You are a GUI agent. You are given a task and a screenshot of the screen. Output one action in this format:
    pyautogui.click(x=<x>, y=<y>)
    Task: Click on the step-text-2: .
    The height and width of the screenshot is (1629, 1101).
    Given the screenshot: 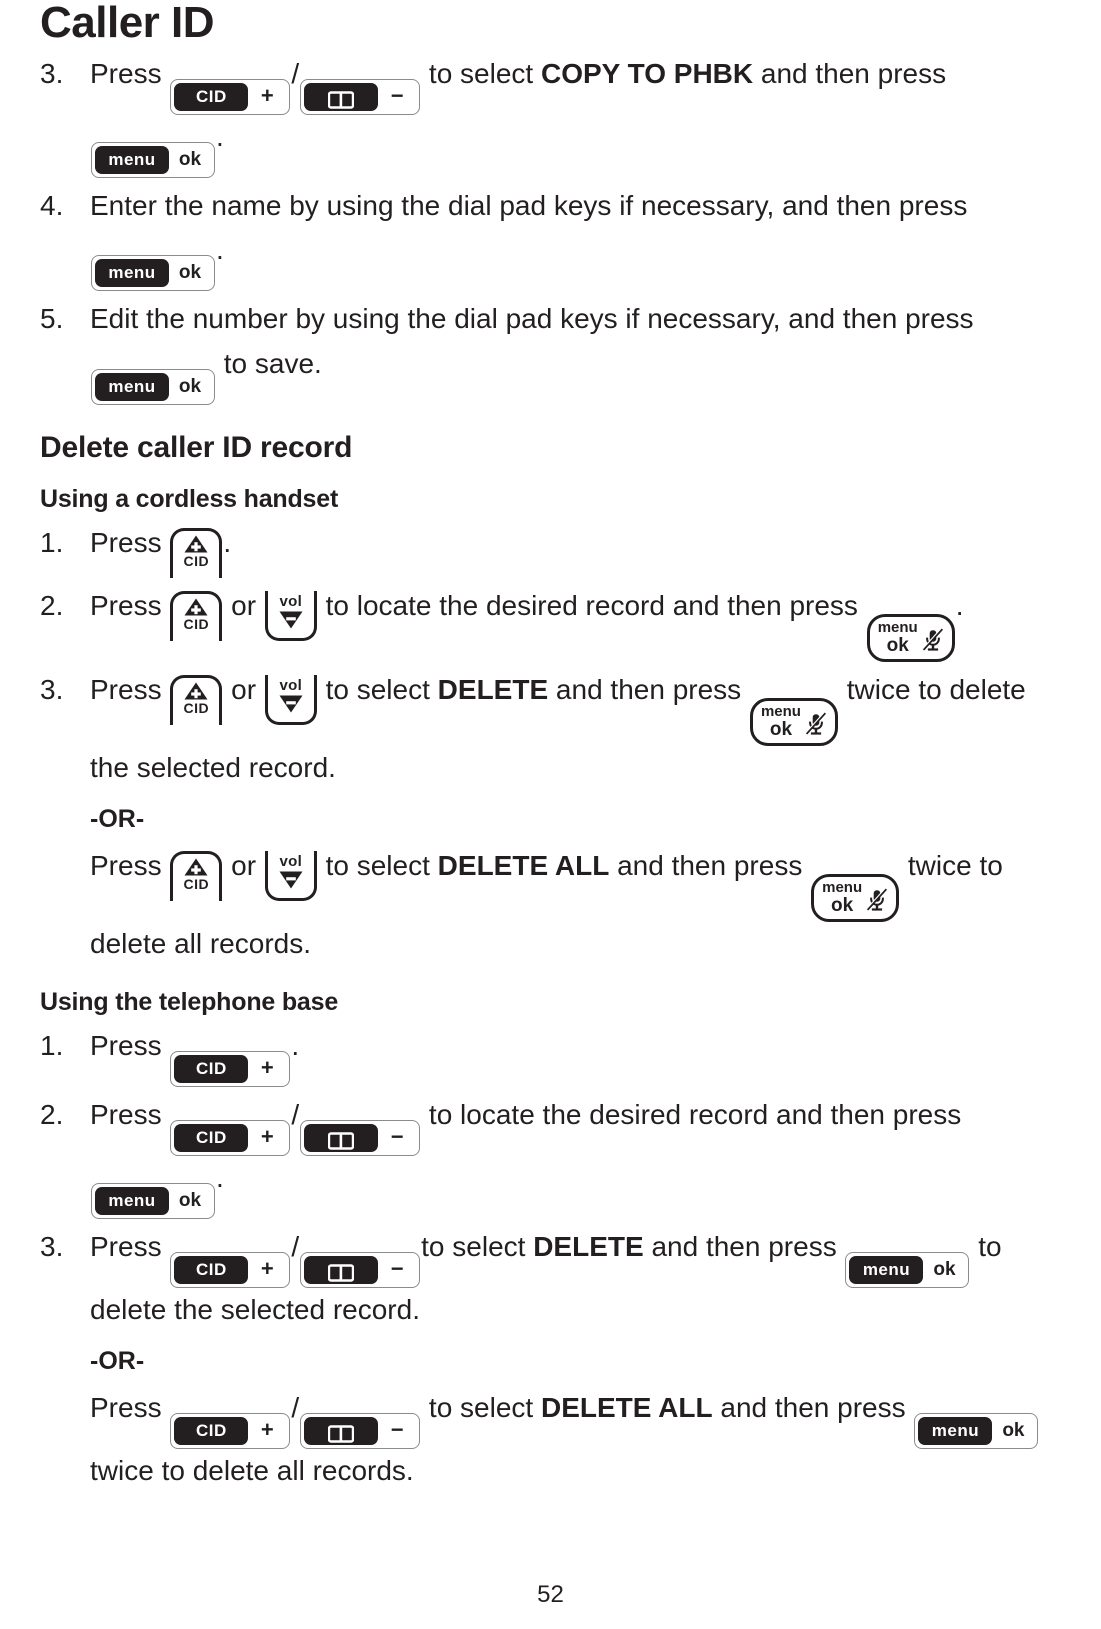 What is the action you would take?
    pyautogui.click(x=227, y=543)
    